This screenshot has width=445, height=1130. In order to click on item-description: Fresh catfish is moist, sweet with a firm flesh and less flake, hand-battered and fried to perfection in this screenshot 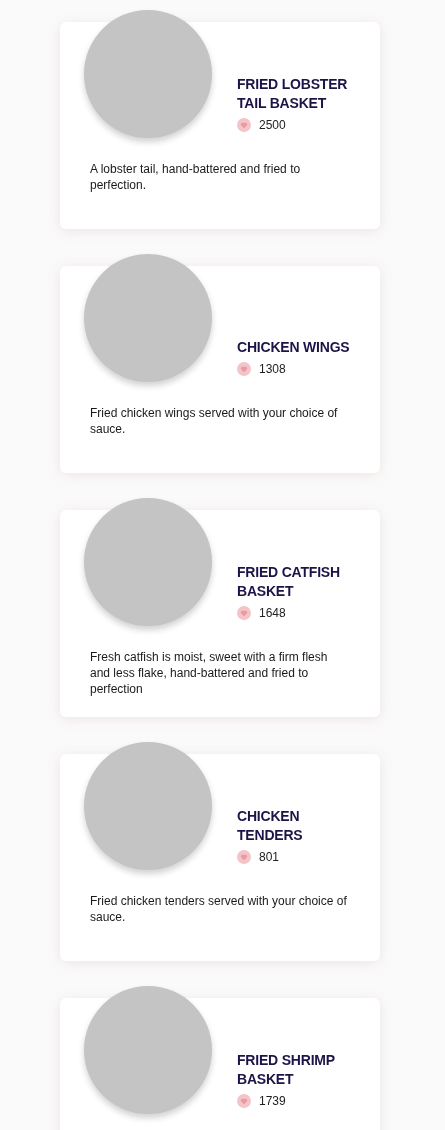, I will do `click(209, 673)`.